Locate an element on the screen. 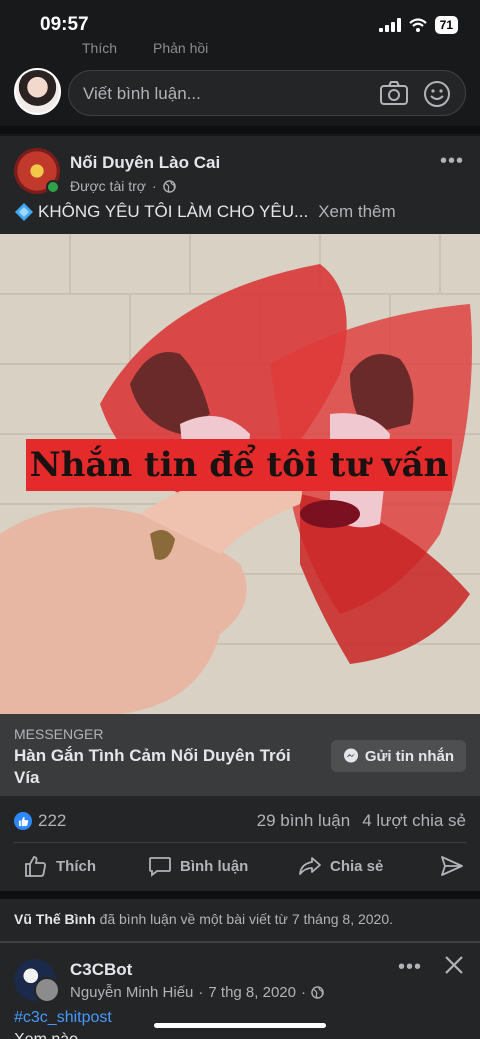 The image size is (480, 1039). author-avatar is located at coordinates (47, 990).